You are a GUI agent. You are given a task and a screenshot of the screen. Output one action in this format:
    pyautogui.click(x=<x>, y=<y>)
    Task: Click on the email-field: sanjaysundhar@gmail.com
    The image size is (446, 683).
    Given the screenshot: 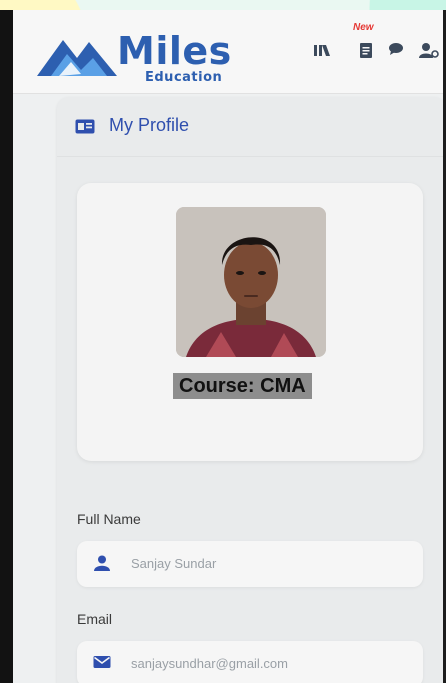 What is the action you would take?
    pyautogui.click(x=250, y=662)
    